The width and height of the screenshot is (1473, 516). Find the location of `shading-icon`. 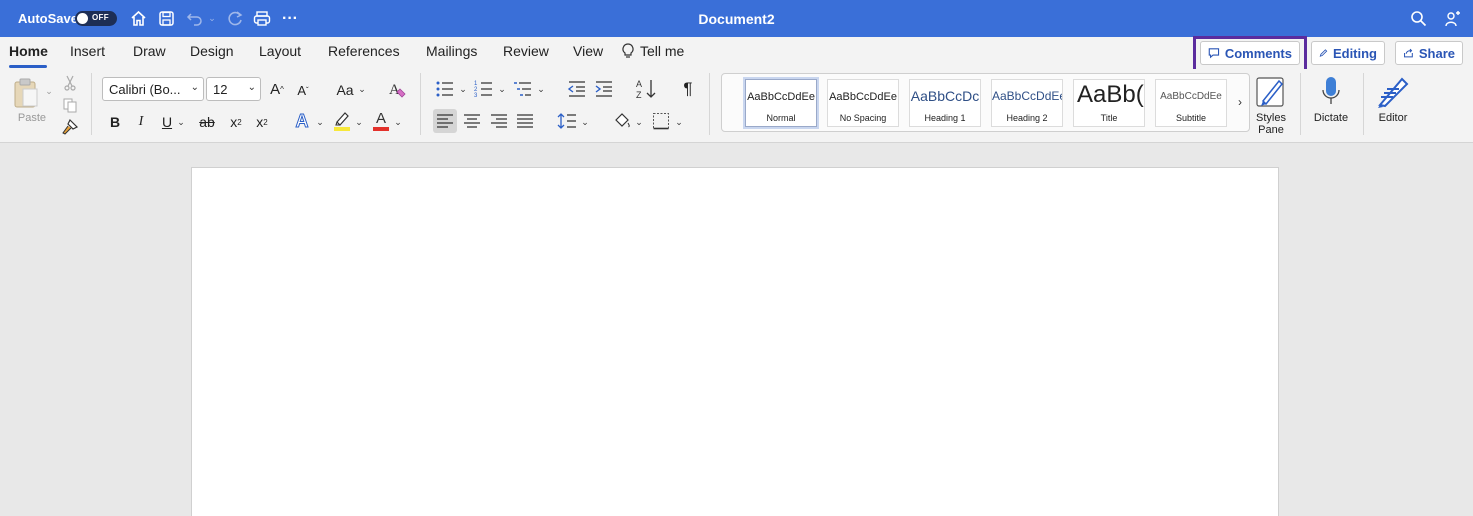

shading-icon is located at coordinates (622, 121).